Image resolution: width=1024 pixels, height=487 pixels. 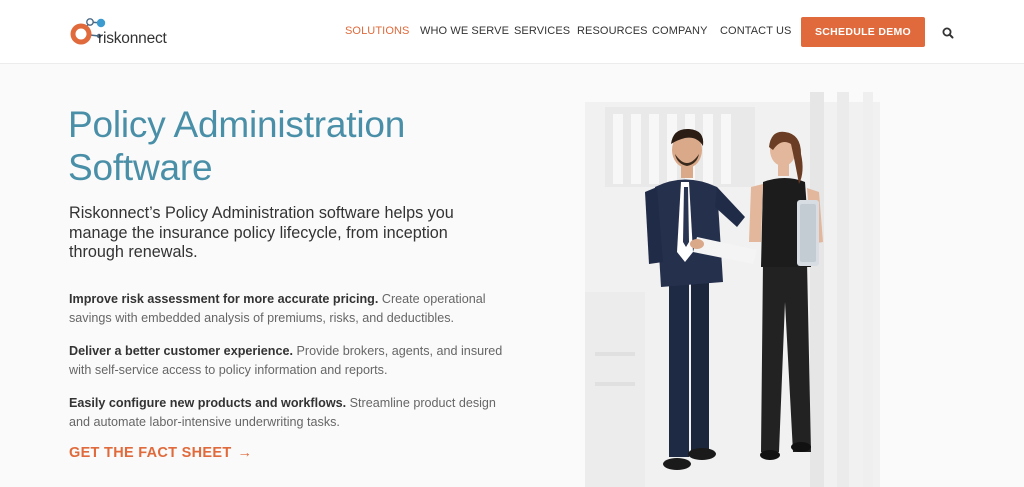 What do you see at coordinates (948, 33) in the screenshot?
I see `search-icon` at bounding box center [948, 33].